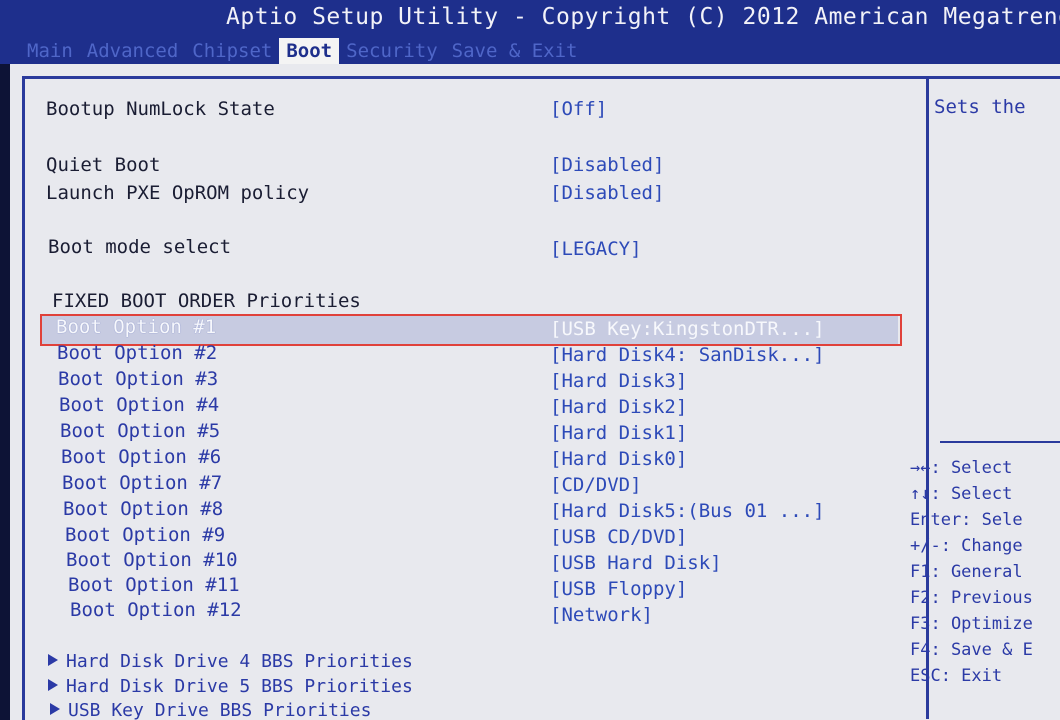 The height and width of the screenshot is (720, 1060). I want to click on bootup-numlock-value: [Off], so click(578, 109).